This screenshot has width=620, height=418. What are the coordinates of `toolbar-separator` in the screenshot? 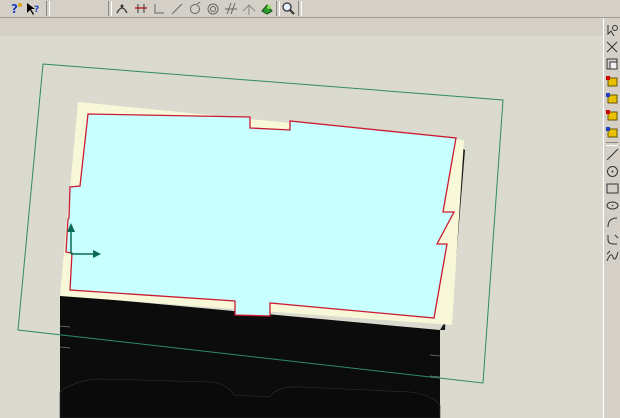 It's located at (612, 144).